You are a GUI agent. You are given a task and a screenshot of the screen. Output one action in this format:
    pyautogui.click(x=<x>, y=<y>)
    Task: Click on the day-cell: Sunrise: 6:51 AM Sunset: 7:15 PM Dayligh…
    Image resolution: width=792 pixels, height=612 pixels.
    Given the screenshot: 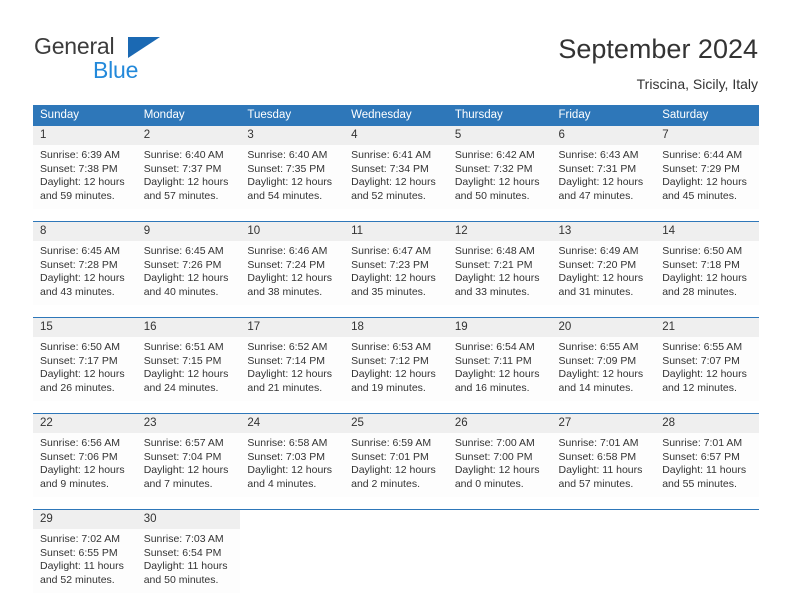 What is the action you would take?
    pyautogui.click(x=188, y=369)
    